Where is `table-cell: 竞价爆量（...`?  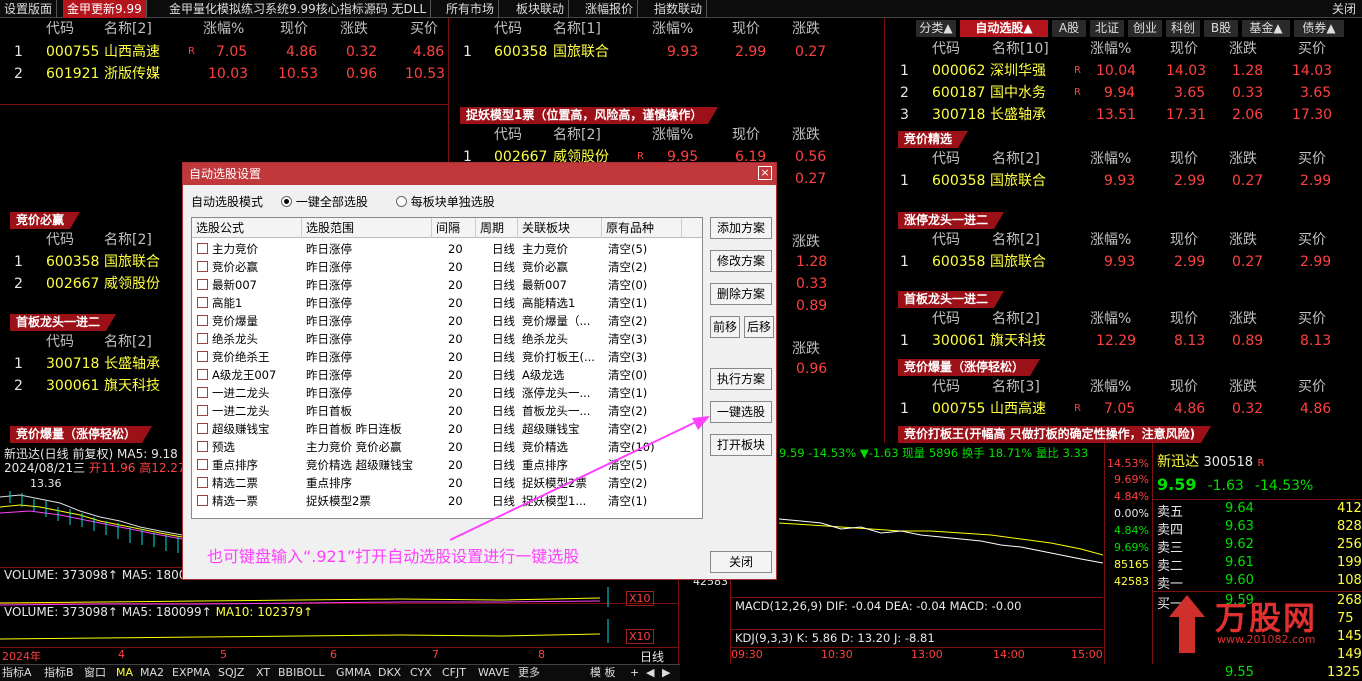 table-cell: 竞价爆量（... is located at coordinates (556, 321).